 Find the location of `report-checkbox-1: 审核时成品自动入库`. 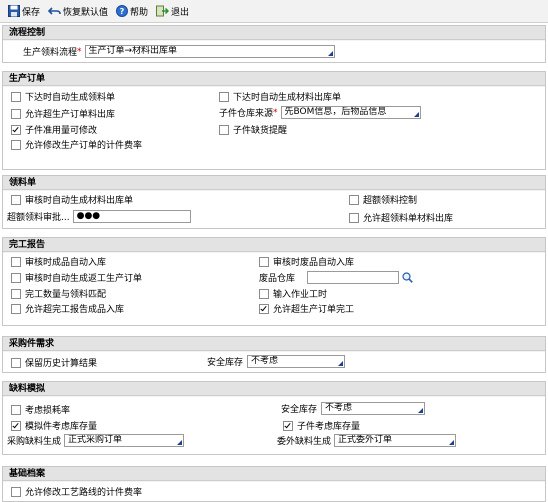

report-checkbox-1: 审核时成品自动入库 is located at coordinates (58, 261).